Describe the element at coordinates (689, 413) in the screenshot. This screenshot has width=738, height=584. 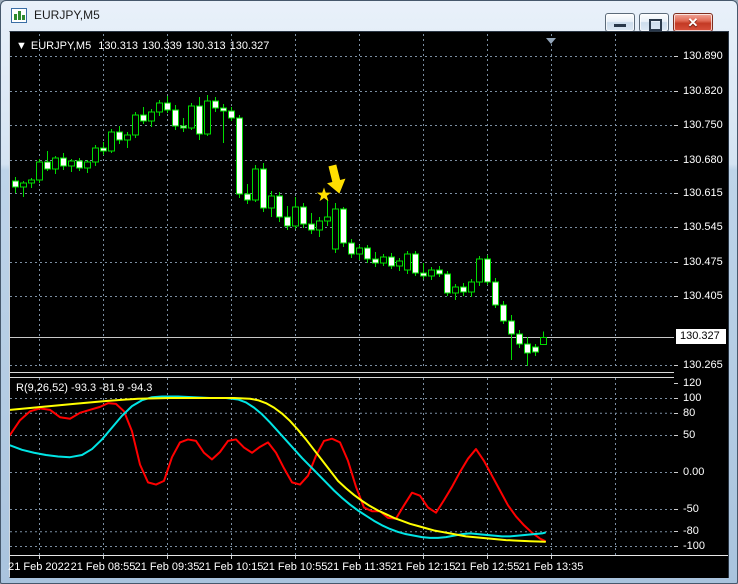
I see `indicator-axis-label: 80` at that location.